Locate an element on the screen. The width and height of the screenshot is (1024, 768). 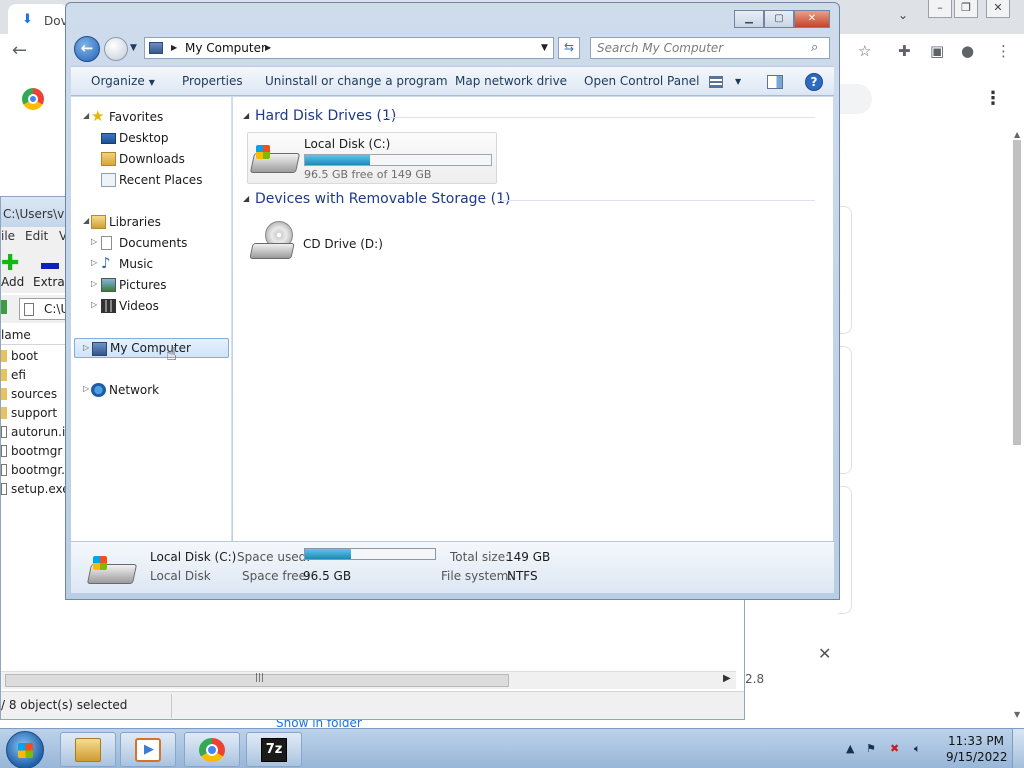
nav-item-pictures: ▷ Pictures is located at coordinates (148, 285).